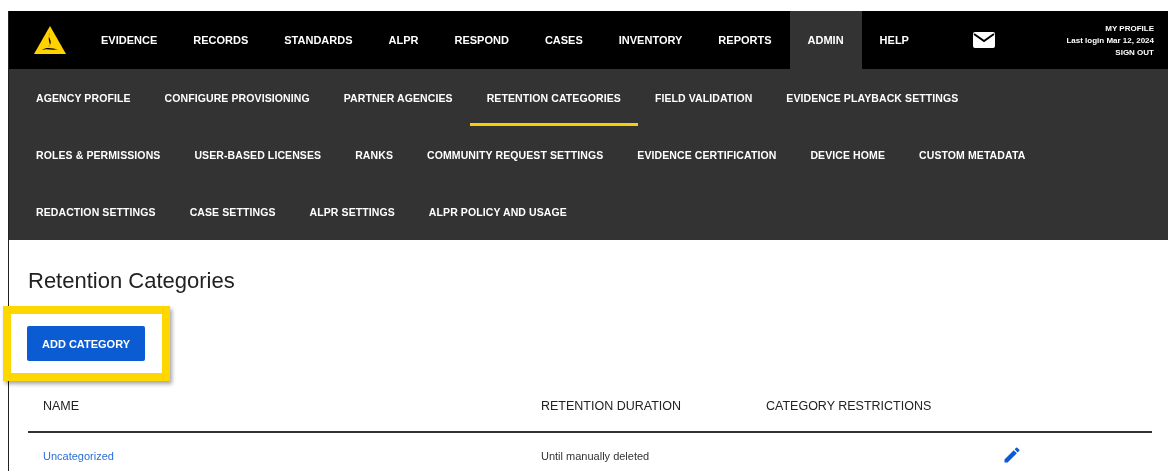  What do you see at coordinates (872, 97) in the screenshot?
I see `settings-tab: EVIDENCE PLAYBACK SETTINGS` at bounding box center [872, 97].